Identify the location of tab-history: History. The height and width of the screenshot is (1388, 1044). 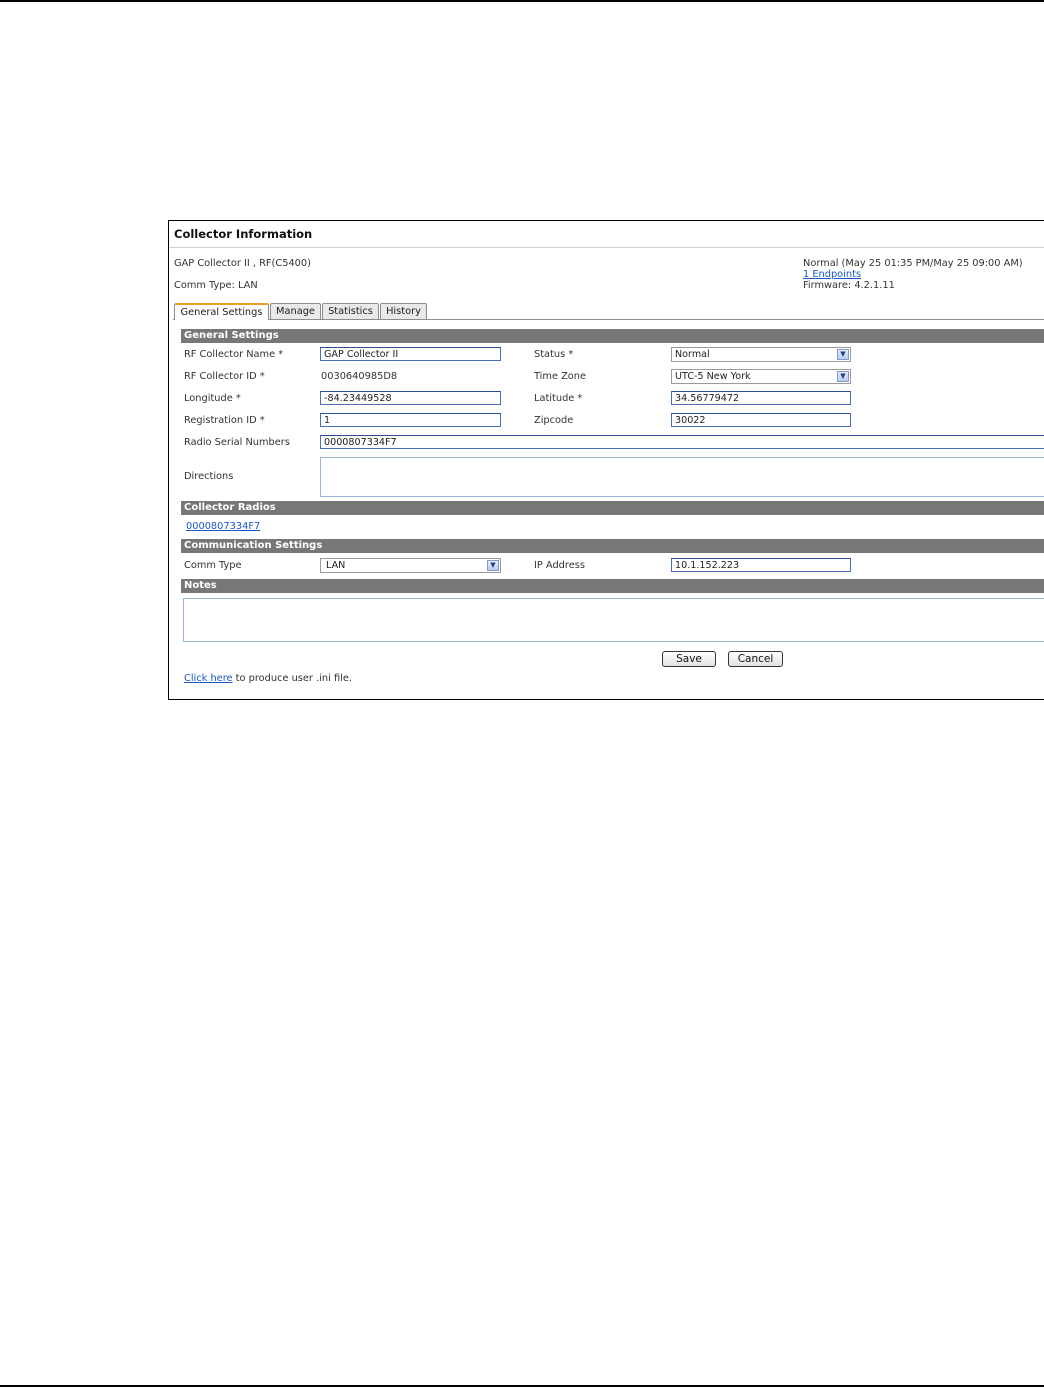
(403, 311).